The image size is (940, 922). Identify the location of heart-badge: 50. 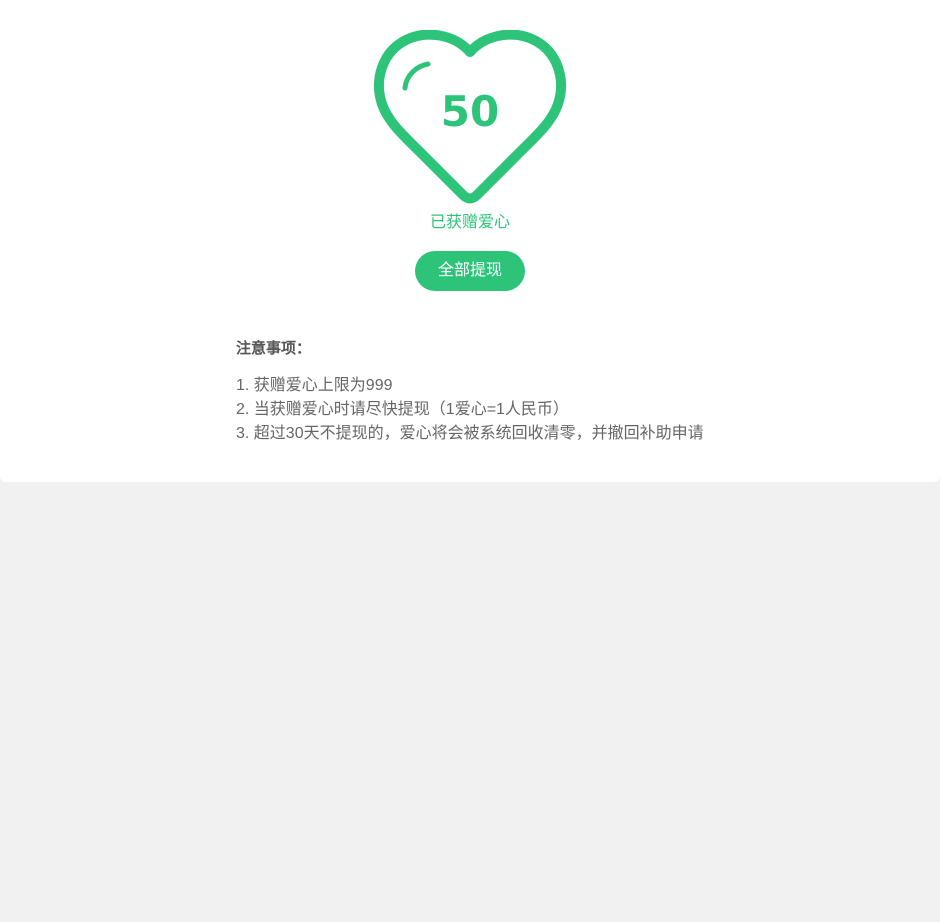
(470, 118).